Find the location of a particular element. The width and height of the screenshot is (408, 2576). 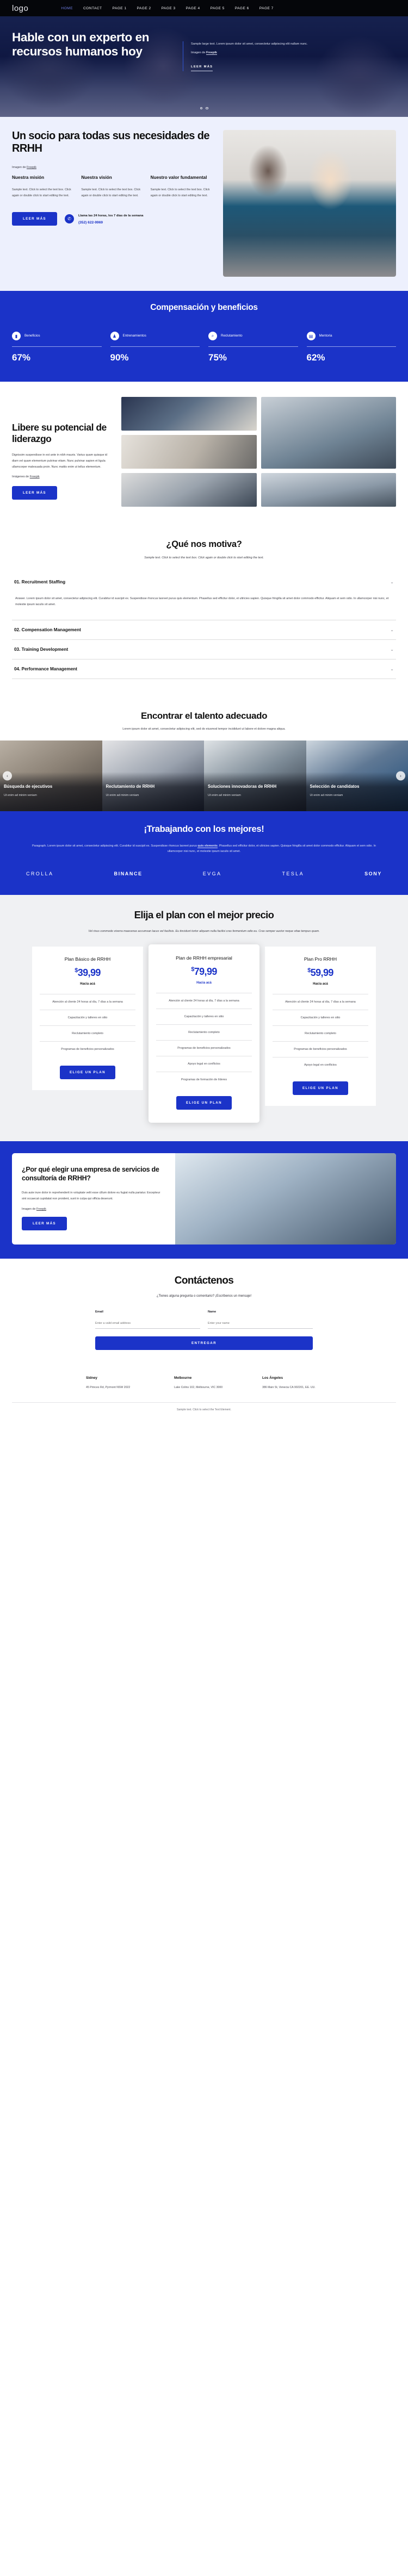

accordion-header-03: 03. Training Development ⌄ is located at coordinates (204, 649).